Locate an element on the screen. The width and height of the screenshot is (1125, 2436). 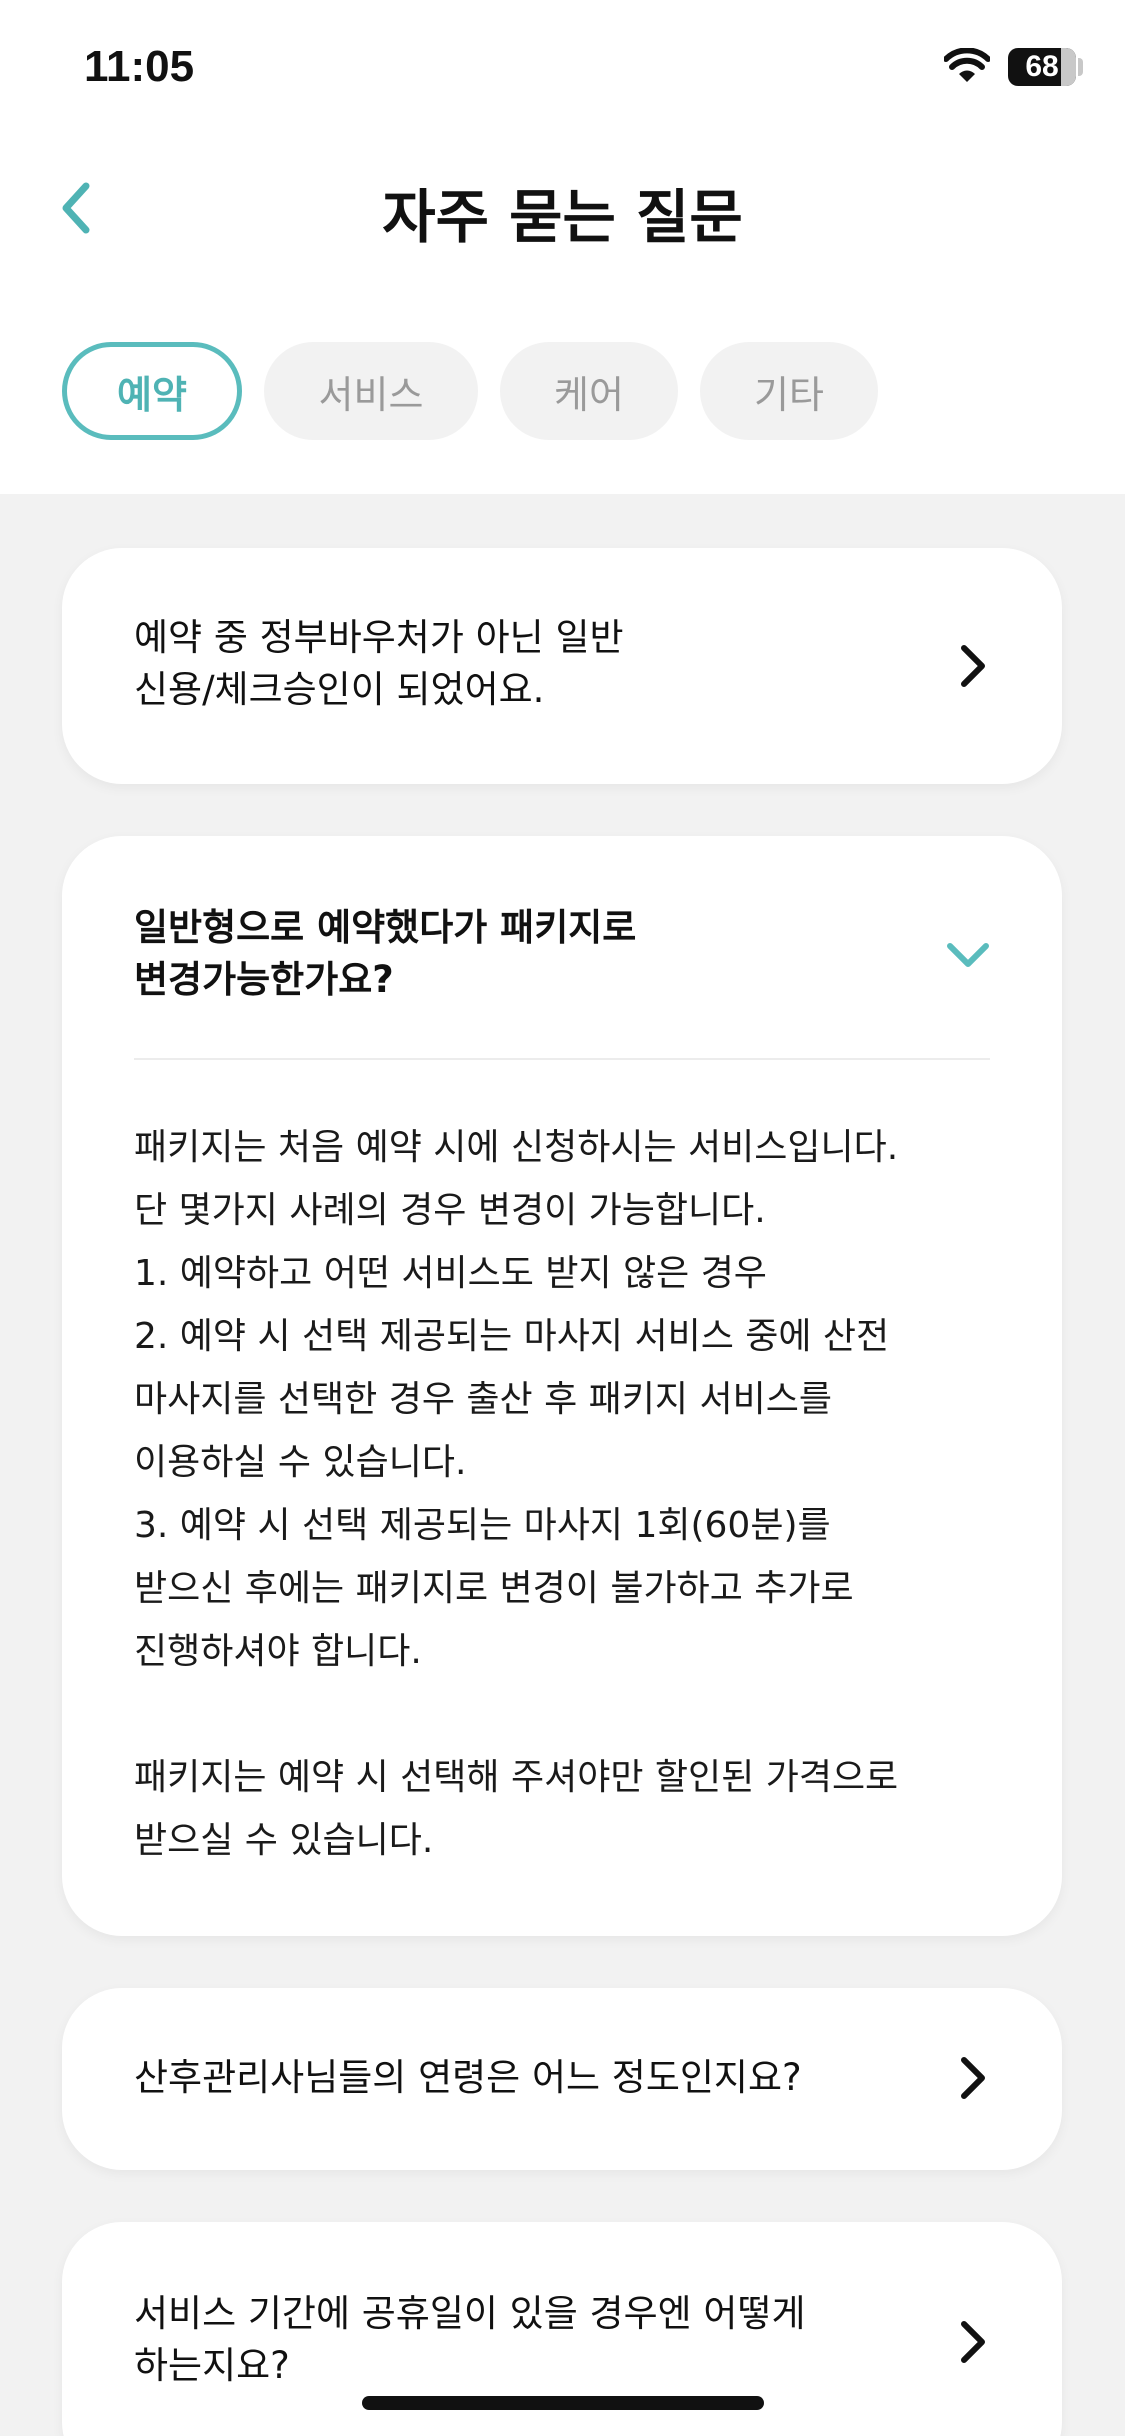
tab-other: 기타 is located at coordinates (789, 391).